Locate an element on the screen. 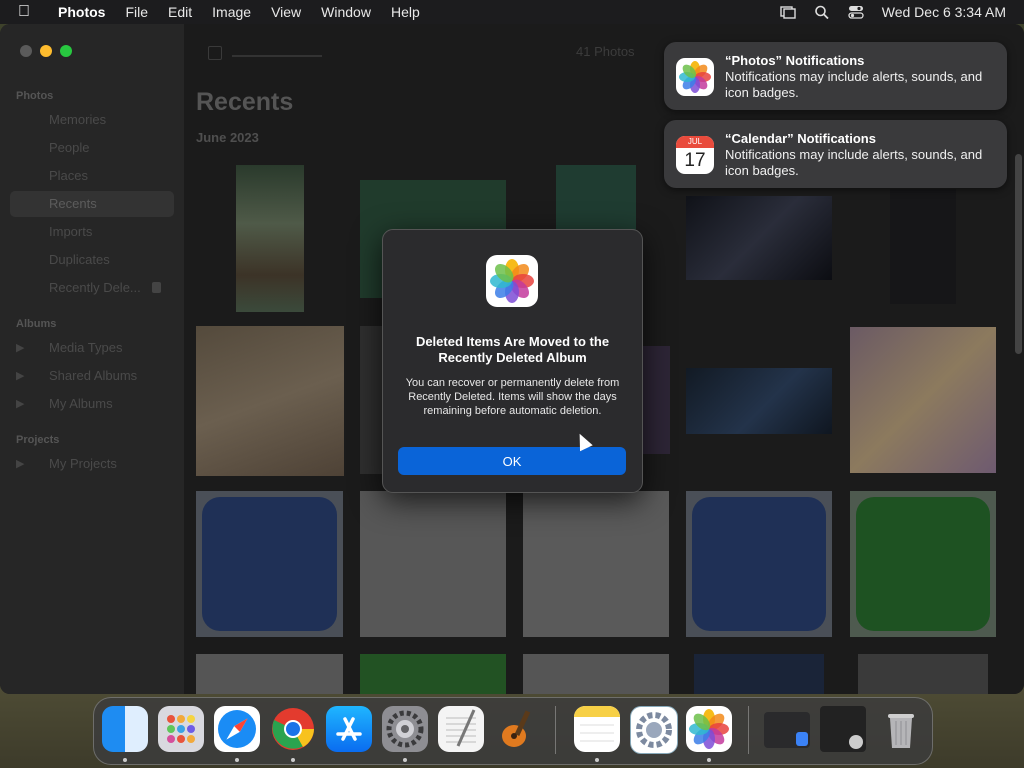  sidebar-item-duplicates: Duplicates is located at coordinates (92, 260).